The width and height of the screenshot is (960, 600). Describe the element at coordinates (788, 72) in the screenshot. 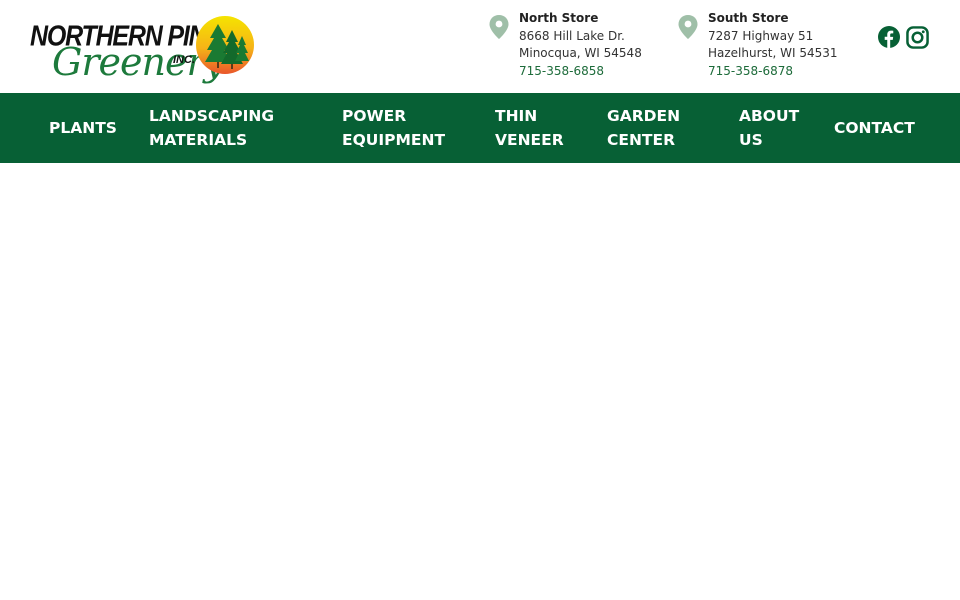

I see `store-phone-link: 715-358-6878` at that location.